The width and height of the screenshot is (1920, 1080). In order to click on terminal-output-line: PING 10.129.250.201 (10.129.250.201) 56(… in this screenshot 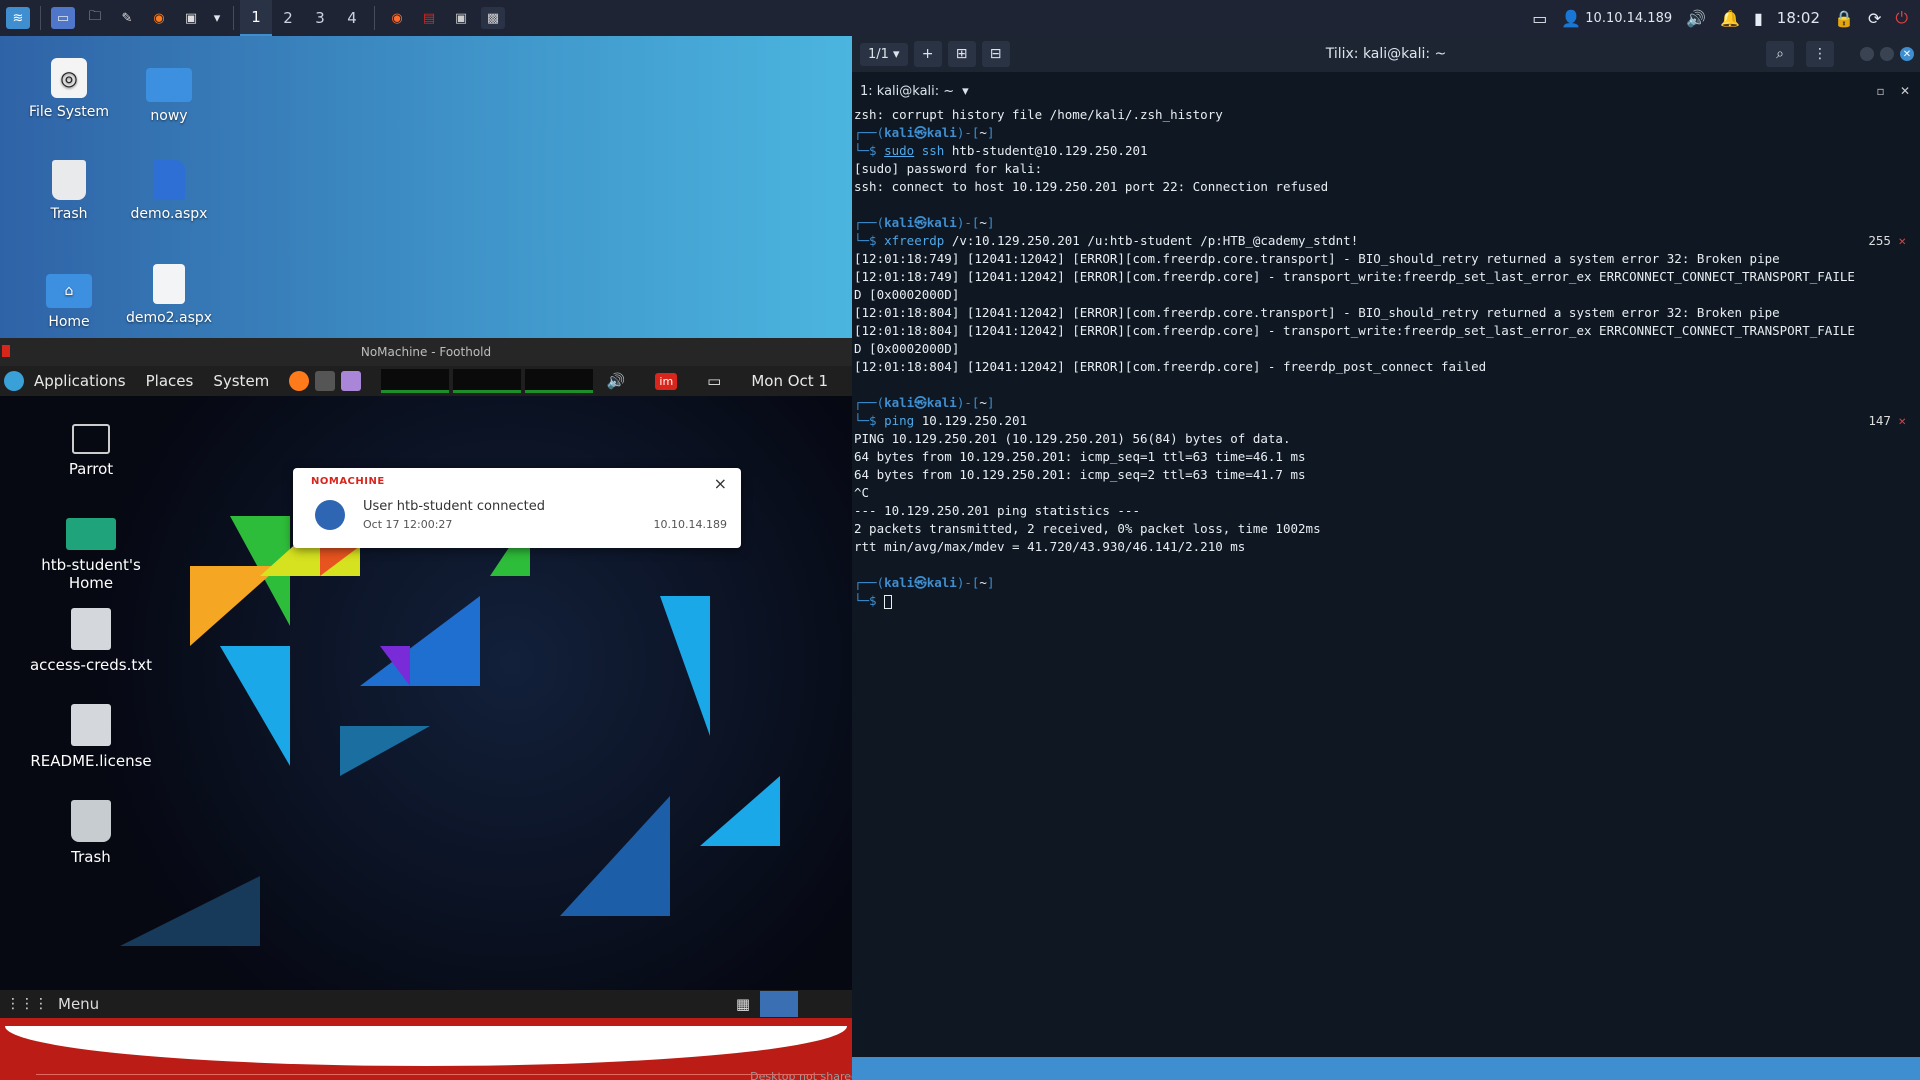, I will do `click(1072, 438)`.